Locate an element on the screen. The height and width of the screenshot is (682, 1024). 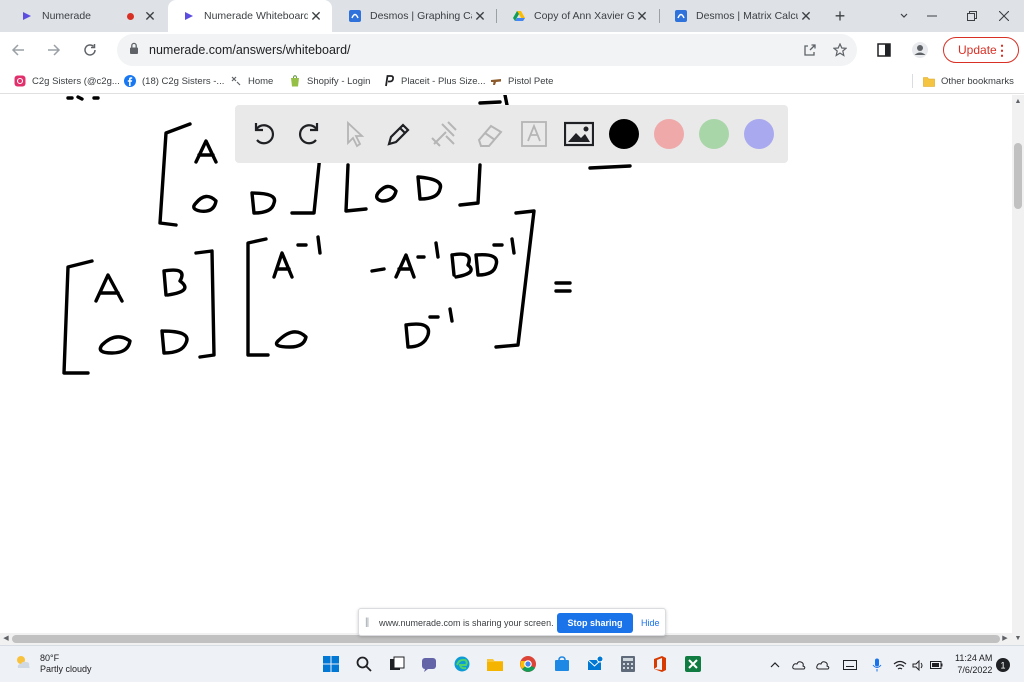
pen-icon is located at coordinates (399, 134).